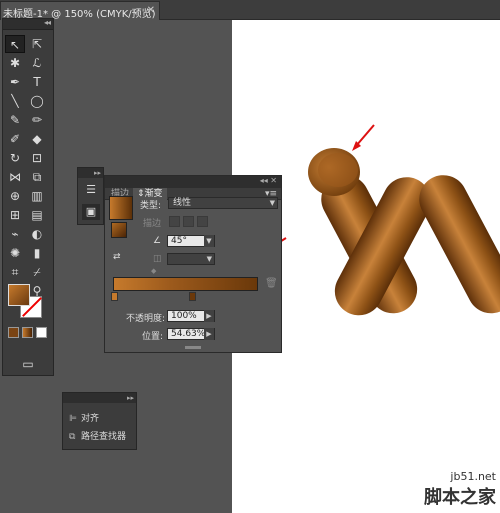 The image size is (500, 513). Describe the element at coordinates (363, 137) in the screenshot. I see `red-arrow-annotation` at that location.